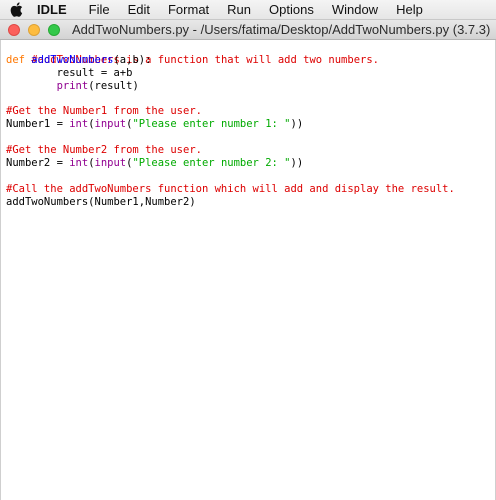 This screenshot has width=496, height=500. What do you see at coordinates (248, 111) in the screenshot?
I see `code-line: #Get the Number1 from the user.` at bounding box center [248, 111].